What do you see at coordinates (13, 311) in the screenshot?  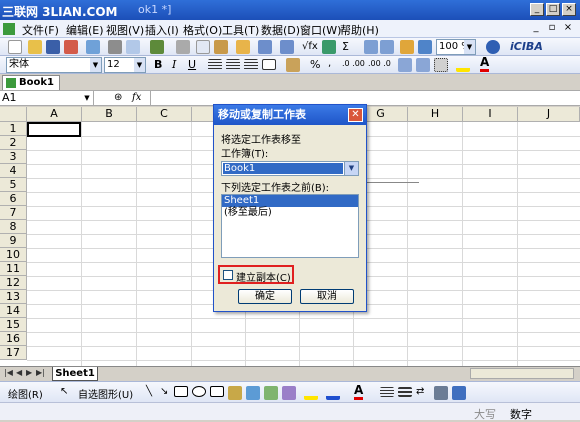 I see `row-header: 14` at bounding box center [13, 311].